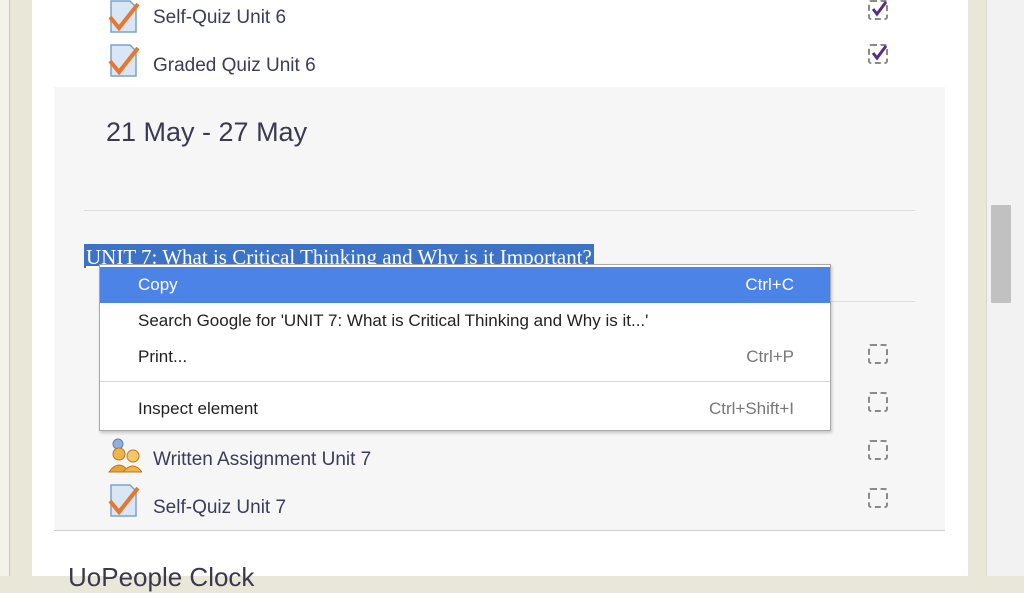 This screenshot has height=593, width=1024. What do you see at coordinates (125, 455) in the screenshot?
I see `assignment-icon` at bounding box center [125, 455].